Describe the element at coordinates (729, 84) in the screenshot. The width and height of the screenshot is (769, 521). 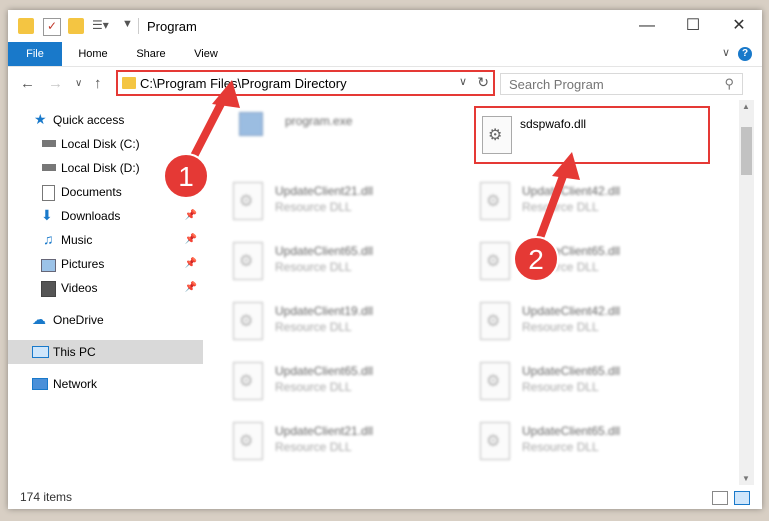
I see `search-icon: ⚲` at that location.